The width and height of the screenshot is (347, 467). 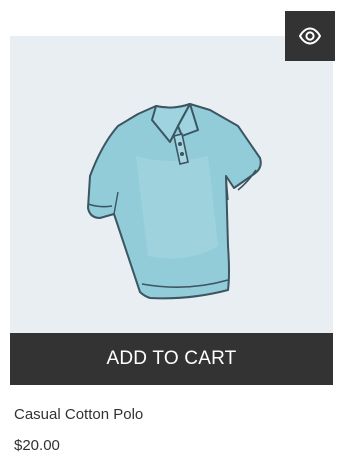 I want to click on eye-icon, so click(x=310, y=36).